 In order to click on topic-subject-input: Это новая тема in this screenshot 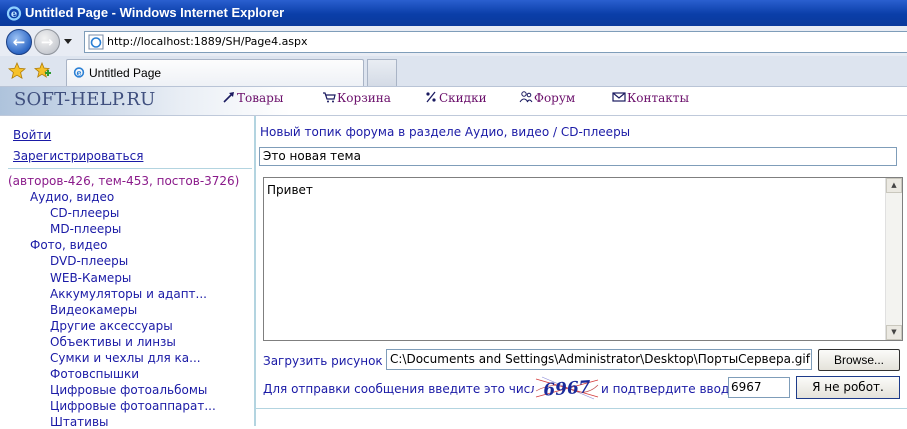, I will do `click(578, 156)`.